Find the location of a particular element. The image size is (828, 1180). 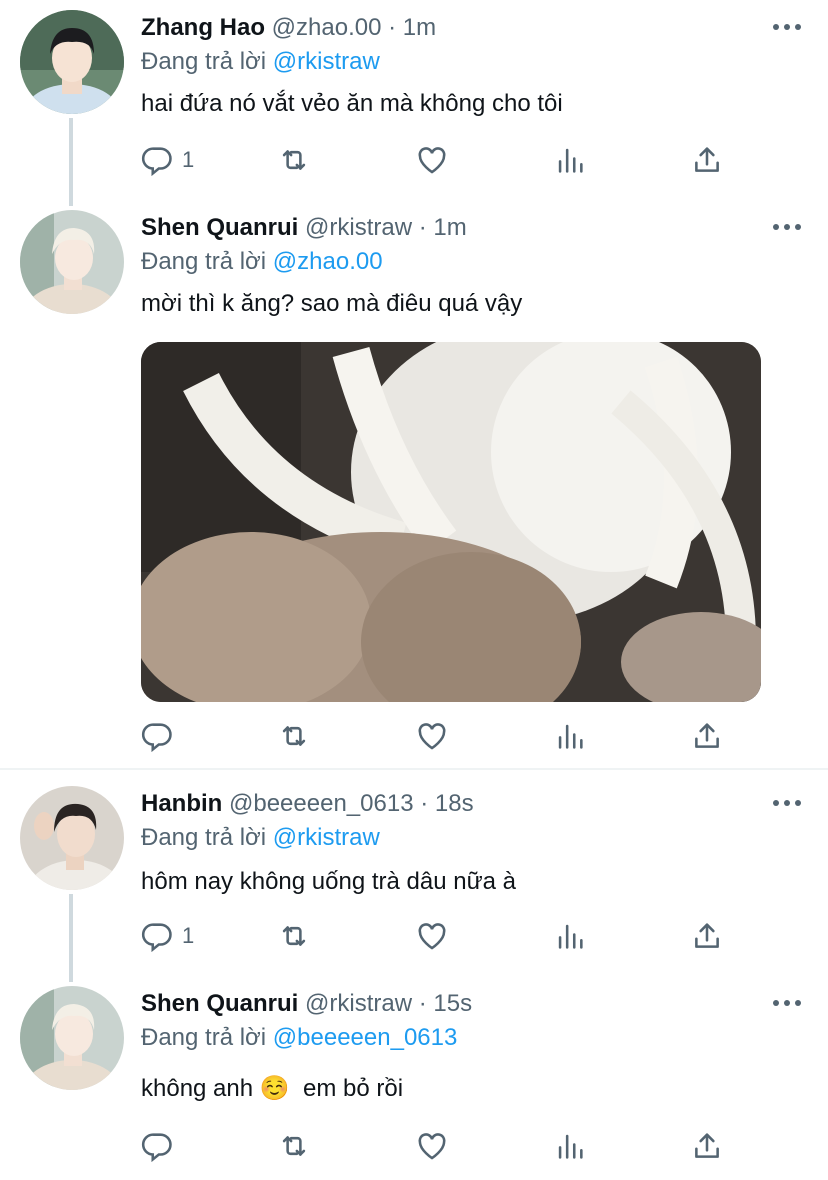

tweet-text: hai đứa nó vắt vẻo ăn mà không cho tôi is located at coordinates (352, 103).